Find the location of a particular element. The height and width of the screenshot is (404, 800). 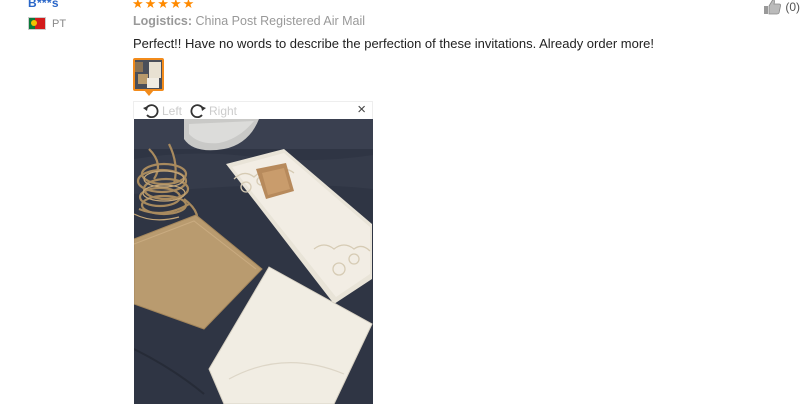

star-rating: ★★★★★ is located at coordinates (164, 5).